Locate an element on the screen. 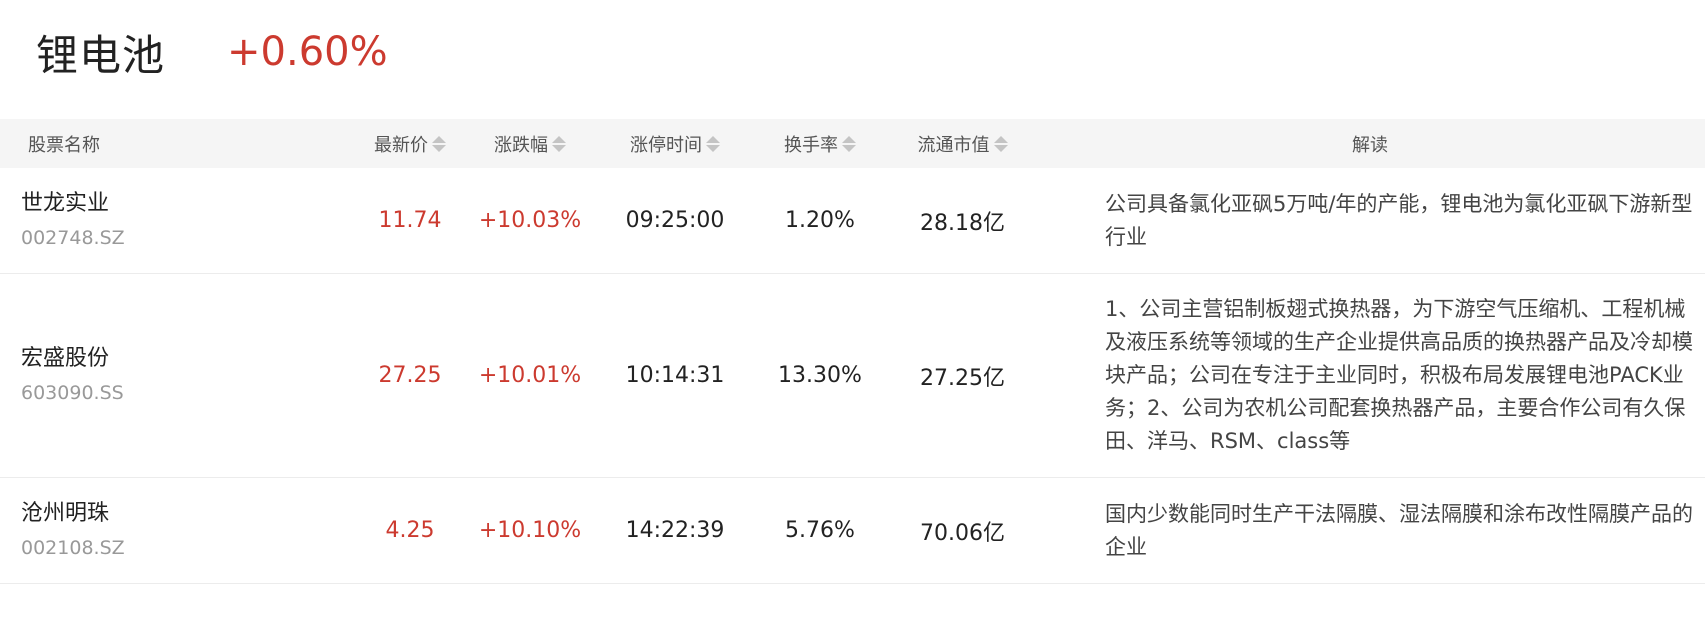 The height and width of the screenshot is (630, 1705). column-header-analysis: 解读 is located at coordinates (1375, 144).